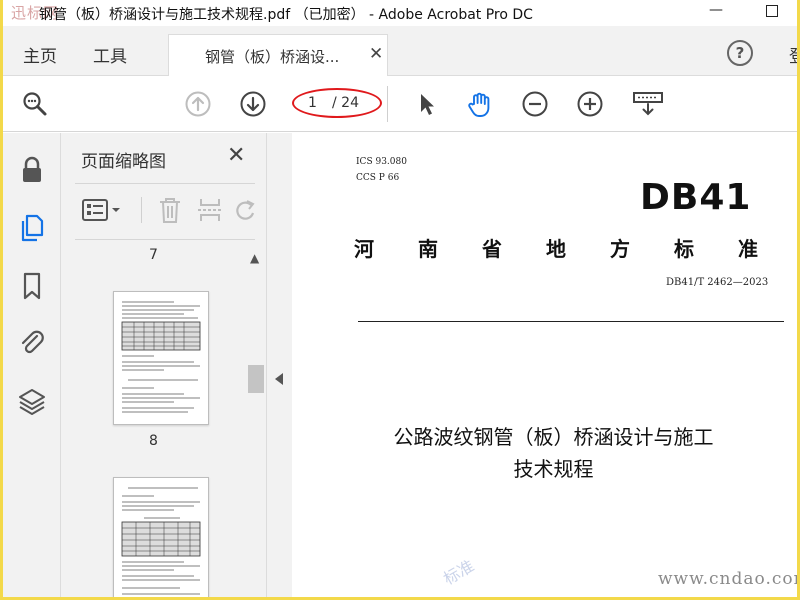  What do you see at coordinates (793, 54) in the screenshot?
I see `sign-in-button: 登` at bounding box center [793, 54].